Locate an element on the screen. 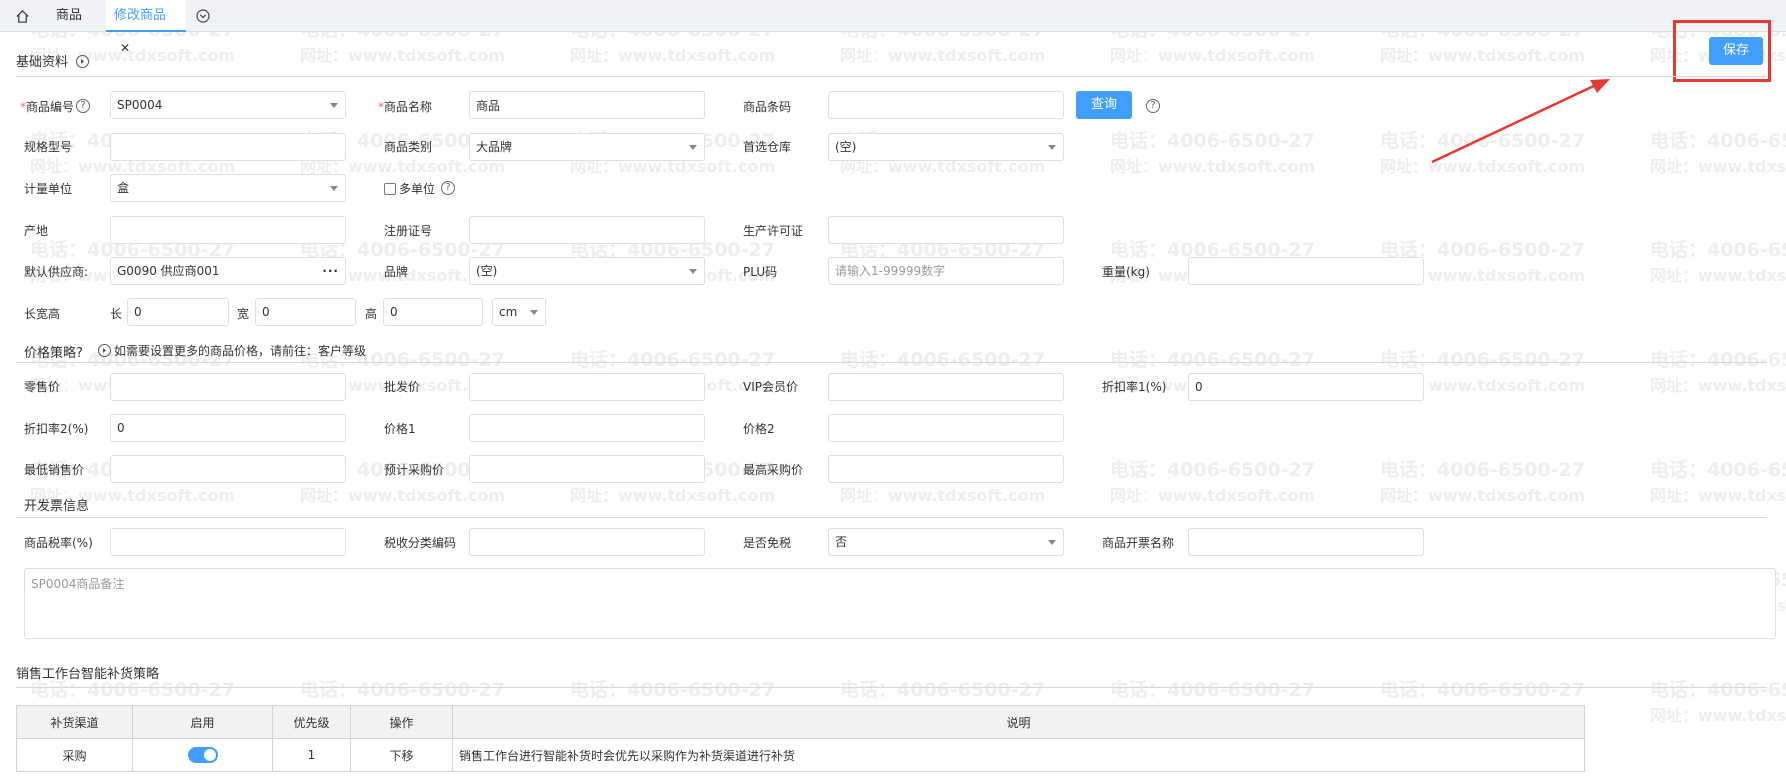 The image size is (1786, 780). tax-rate-input is located at coordinates (228, 542).